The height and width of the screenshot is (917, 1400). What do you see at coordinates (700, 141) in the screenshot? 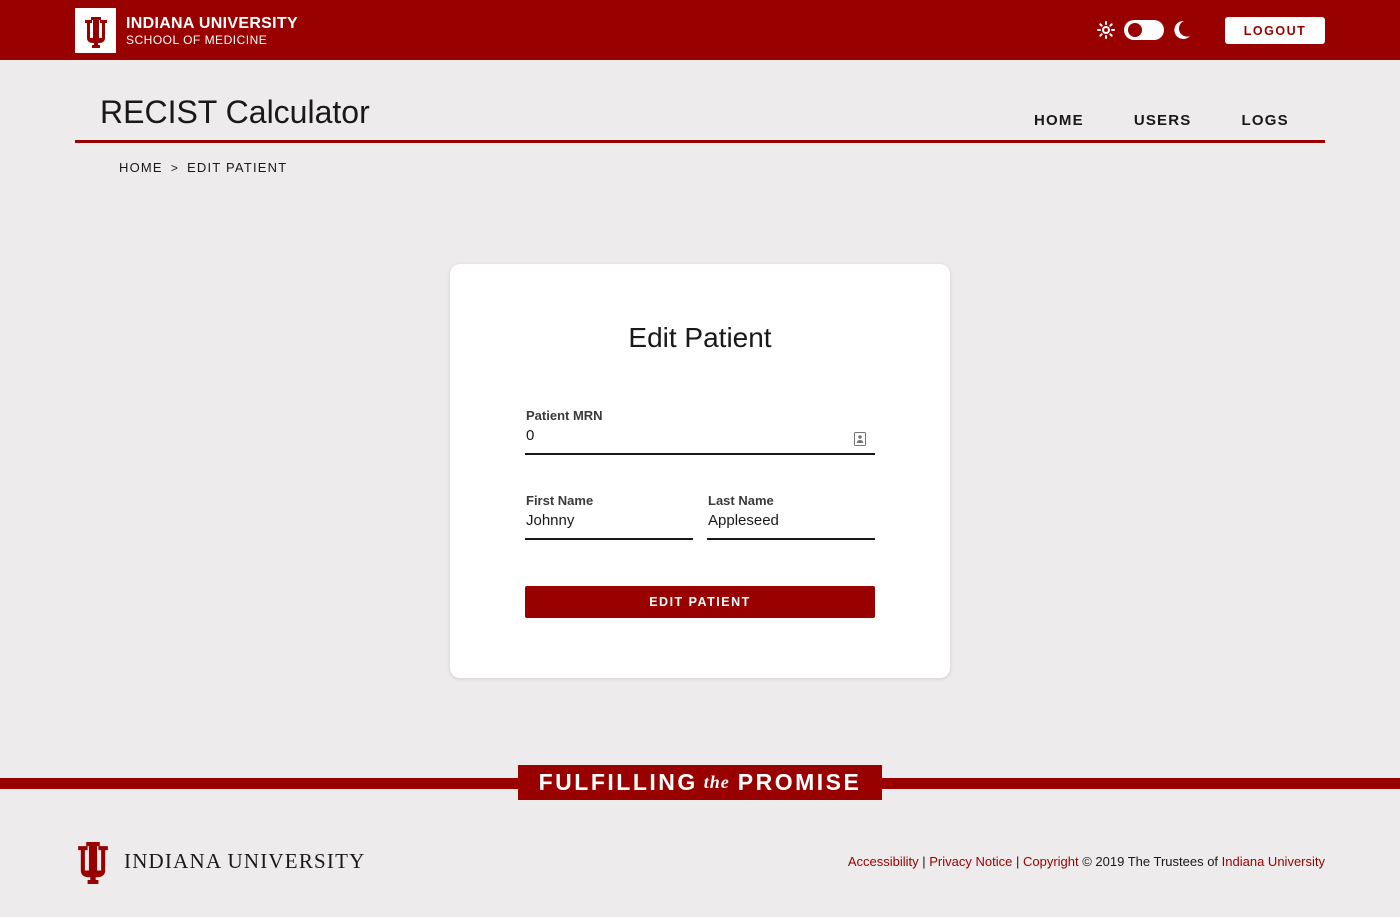
I see `header-divider` at bounding box center [700, 141].